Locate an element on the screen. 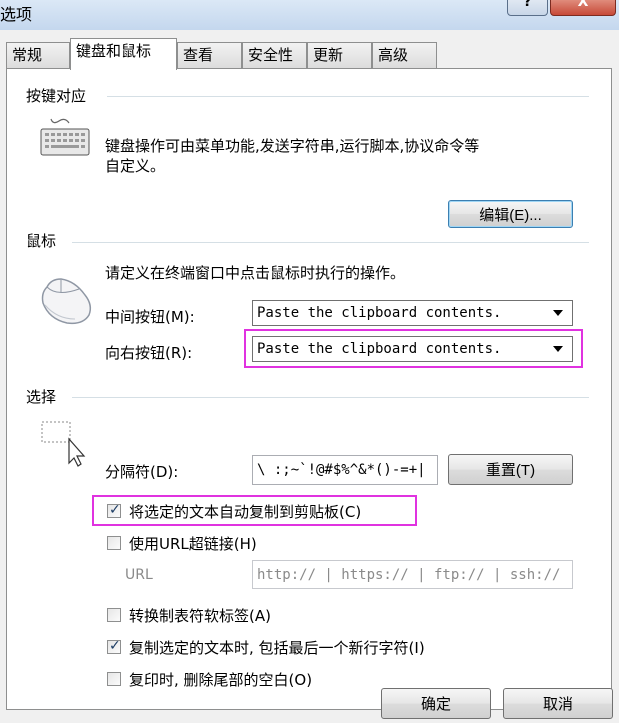 The width and height of the screenshot is (619, 723). mouse-icon is located at coordinates (66, 301).